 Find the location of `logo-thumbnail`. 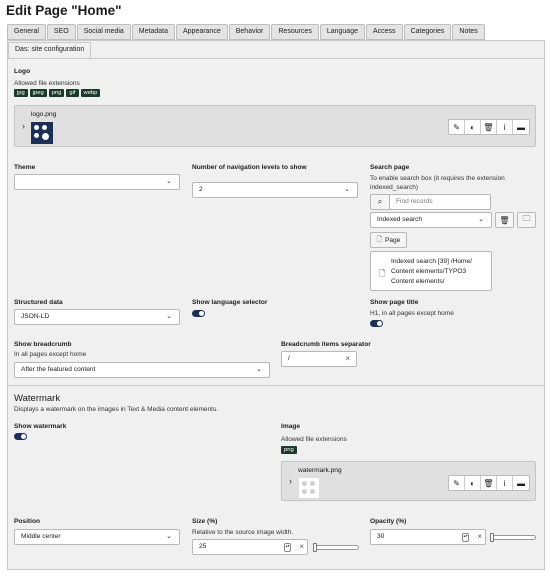

logo-thumbnail is located at coordinates (42, 133).